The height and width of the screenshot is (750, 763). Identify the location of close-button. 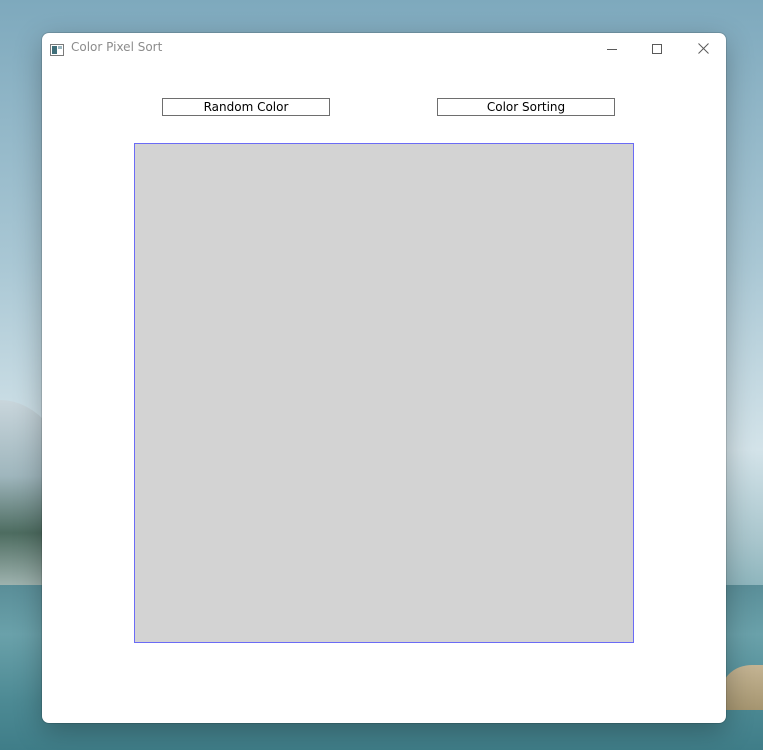
(703, 48).